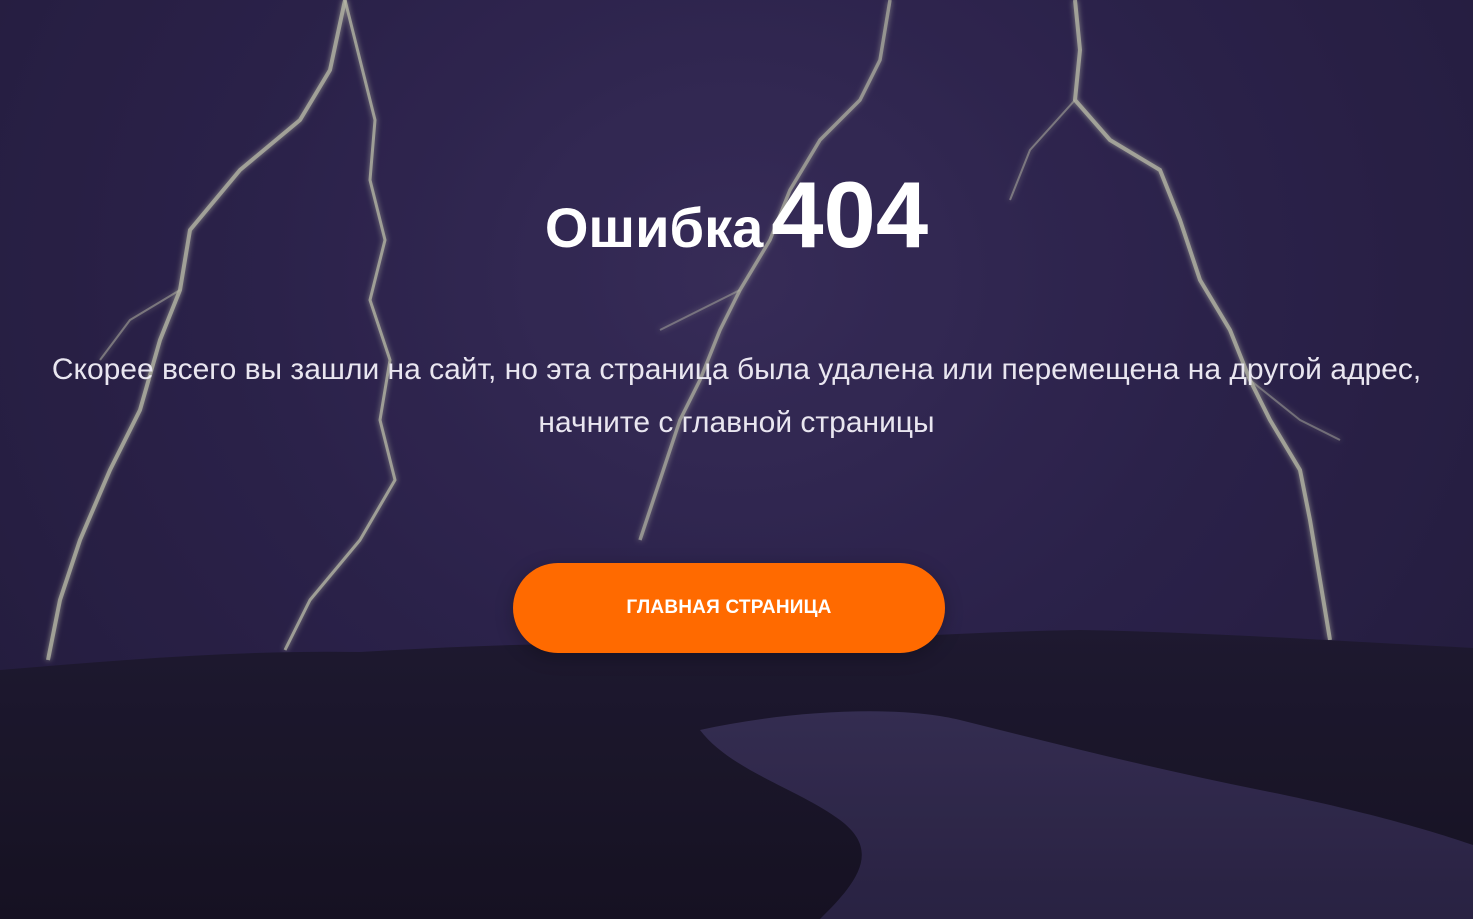 The height and width of the screenshot is (919, 1473). Describe the element at coordinates (729, 608) in the screenshot. I see `home-page-button: ГЛАВНАЯ СТРАНИЦА` at that location.